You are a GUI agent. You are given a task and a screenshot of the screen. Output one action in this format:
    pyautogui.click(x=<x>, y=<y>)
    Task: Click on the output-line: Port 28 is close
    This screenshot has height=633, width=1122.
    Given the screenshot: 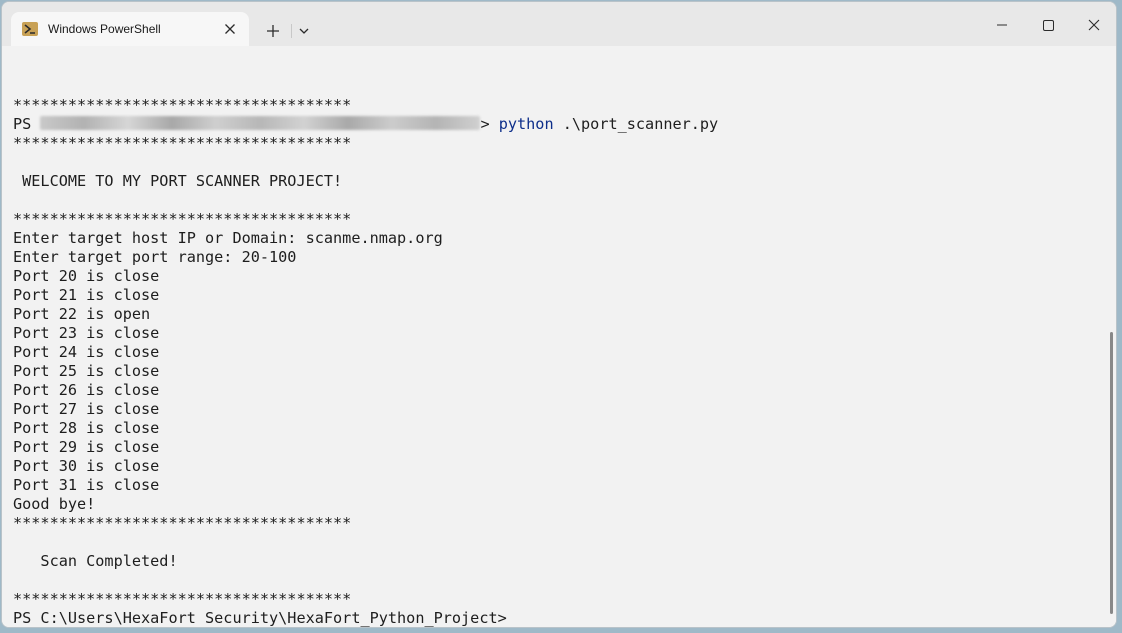 What is the action you would take?
    pyautogui.click(x=86, y=428)
    